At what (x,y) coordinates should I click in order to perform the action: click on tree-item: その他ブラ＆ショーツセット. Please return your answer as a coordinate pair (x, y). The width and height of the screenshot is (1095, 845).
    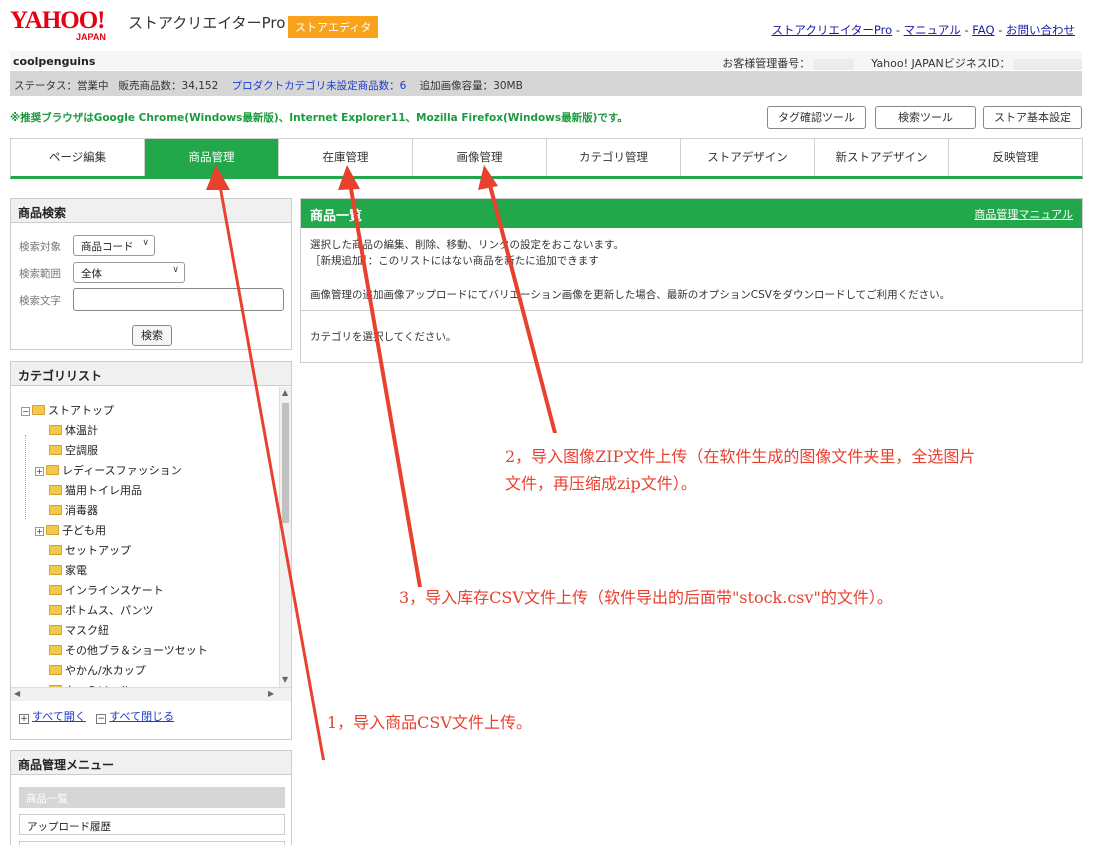
    Looking at the image, I should click on (128, 651).